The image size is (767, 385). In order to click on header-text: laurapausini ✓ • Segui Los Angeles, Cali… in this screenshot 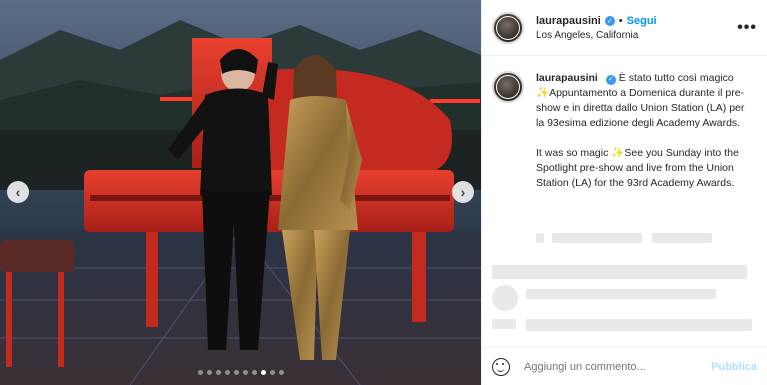, I will do `click(636, 28)`.